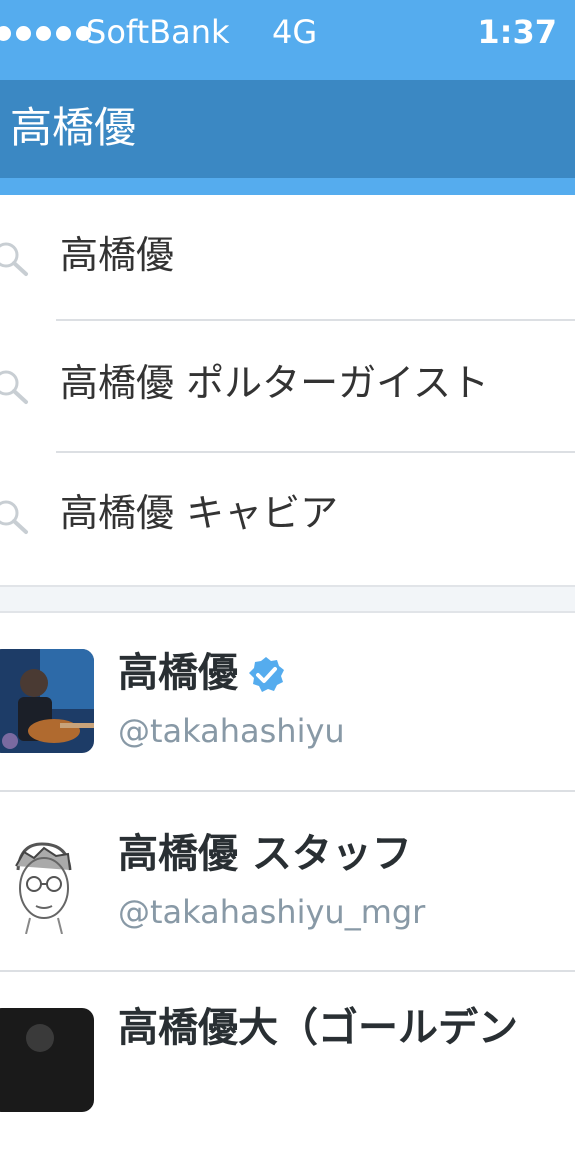 This screenshot has width=575, height=1152. Describe the element at coordinates (318, 1028) in the screenshot. I see `user-name: 高橋優大（ゴールデン` at that location.